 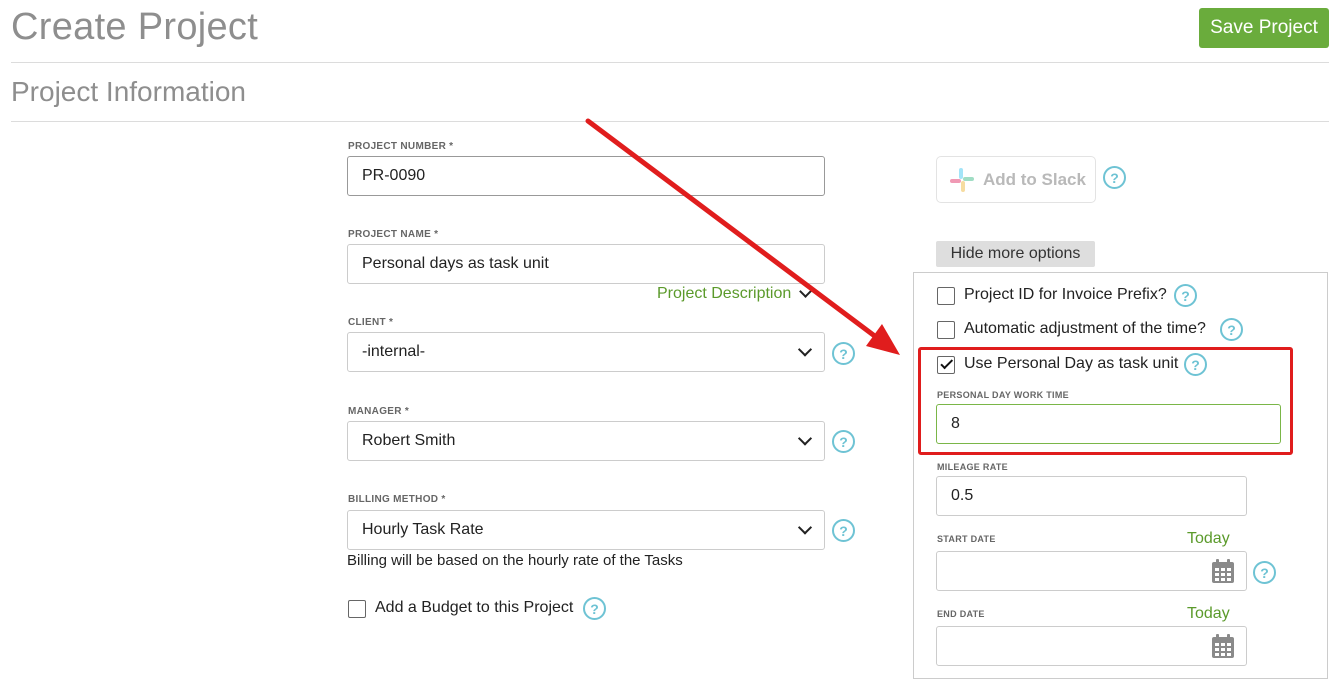 I want to click on annotation-arrow-icon, so click(x=742, y=236).